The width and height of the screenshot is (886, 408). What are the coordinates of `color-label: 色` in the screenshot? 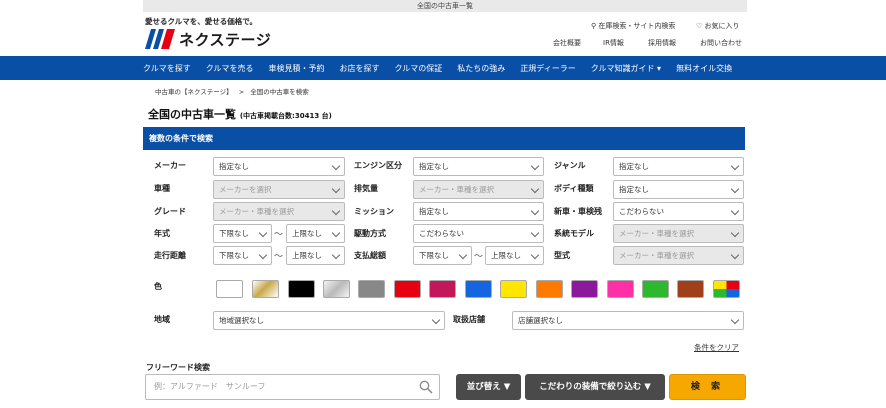 It's located at (158, 286).